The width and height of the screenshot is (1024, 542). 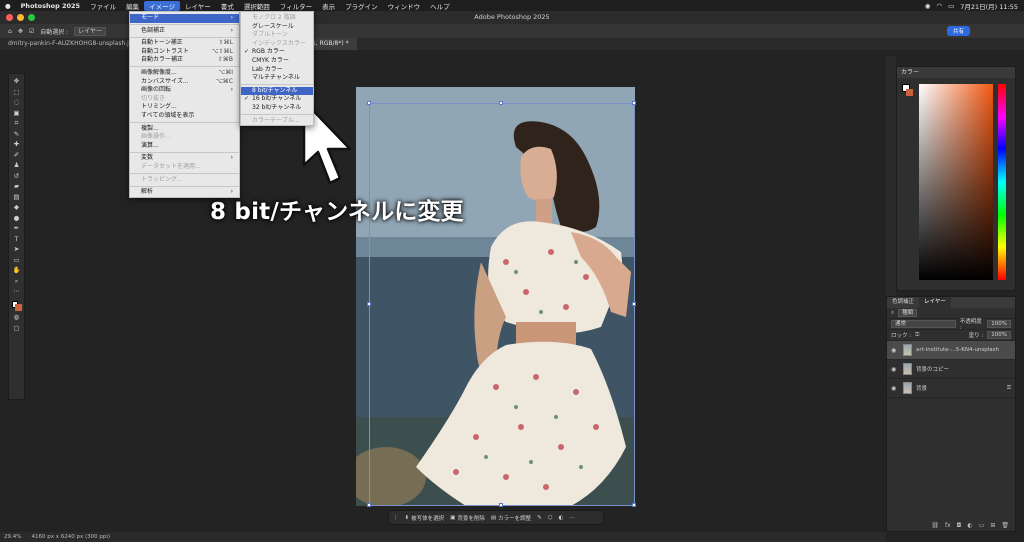 I want to click on crop-tool-icon: ⌗, so click(x=17, y=123).